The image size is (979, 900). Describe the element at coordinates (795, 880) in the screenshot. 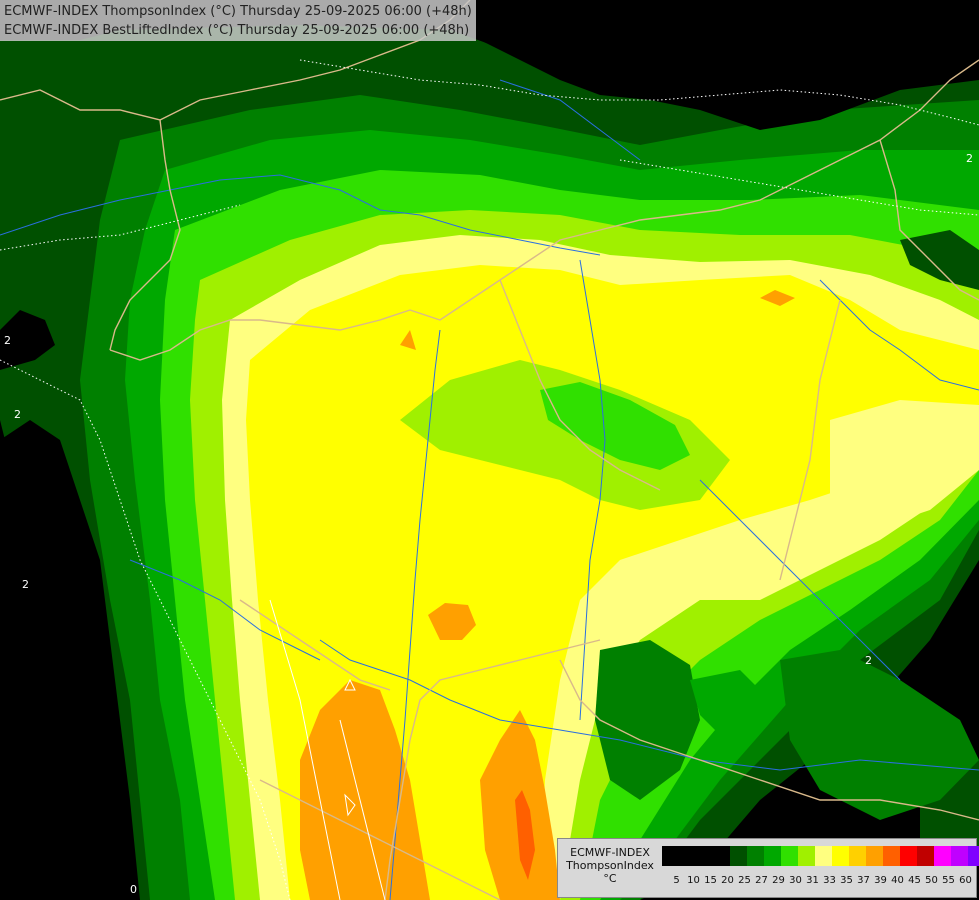

I see `legend-tick-label: 30` at that location.